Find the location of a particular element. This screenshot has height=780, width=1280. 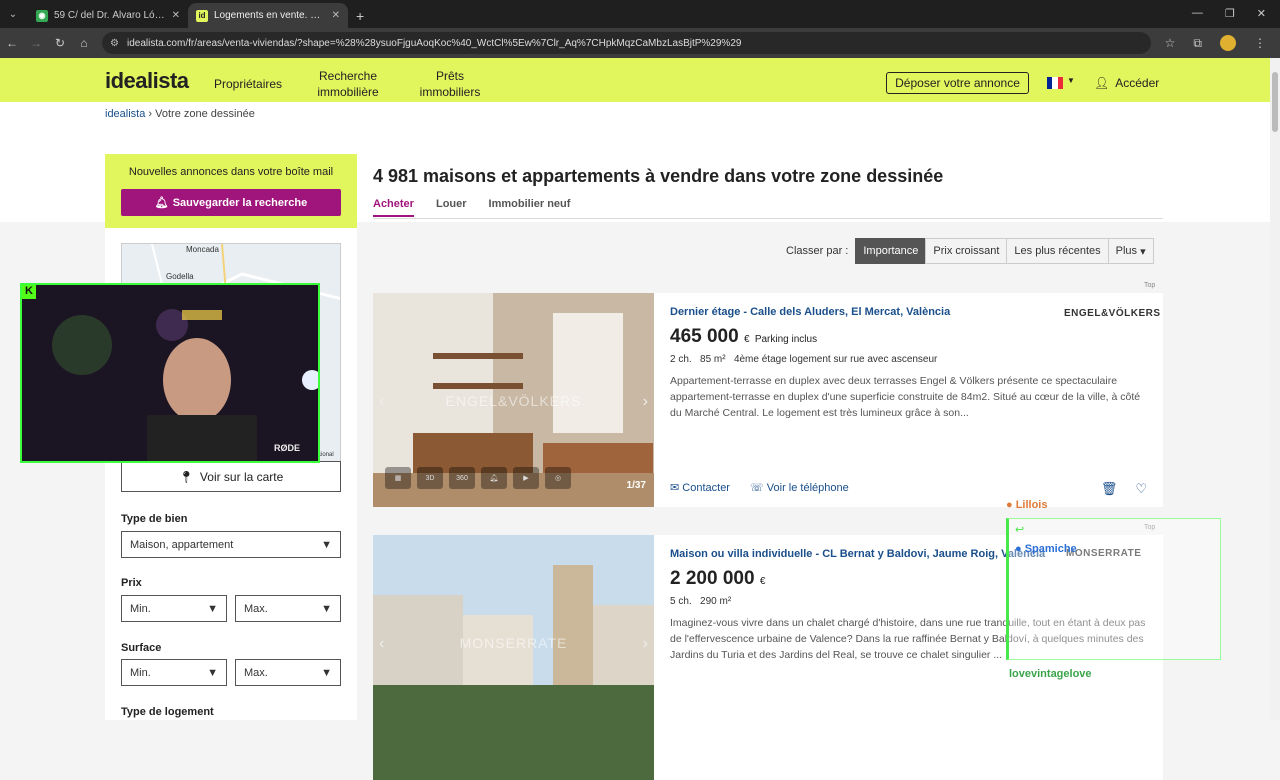

surface-max-select: Max. ▼ is located at coordinates (288, 672).